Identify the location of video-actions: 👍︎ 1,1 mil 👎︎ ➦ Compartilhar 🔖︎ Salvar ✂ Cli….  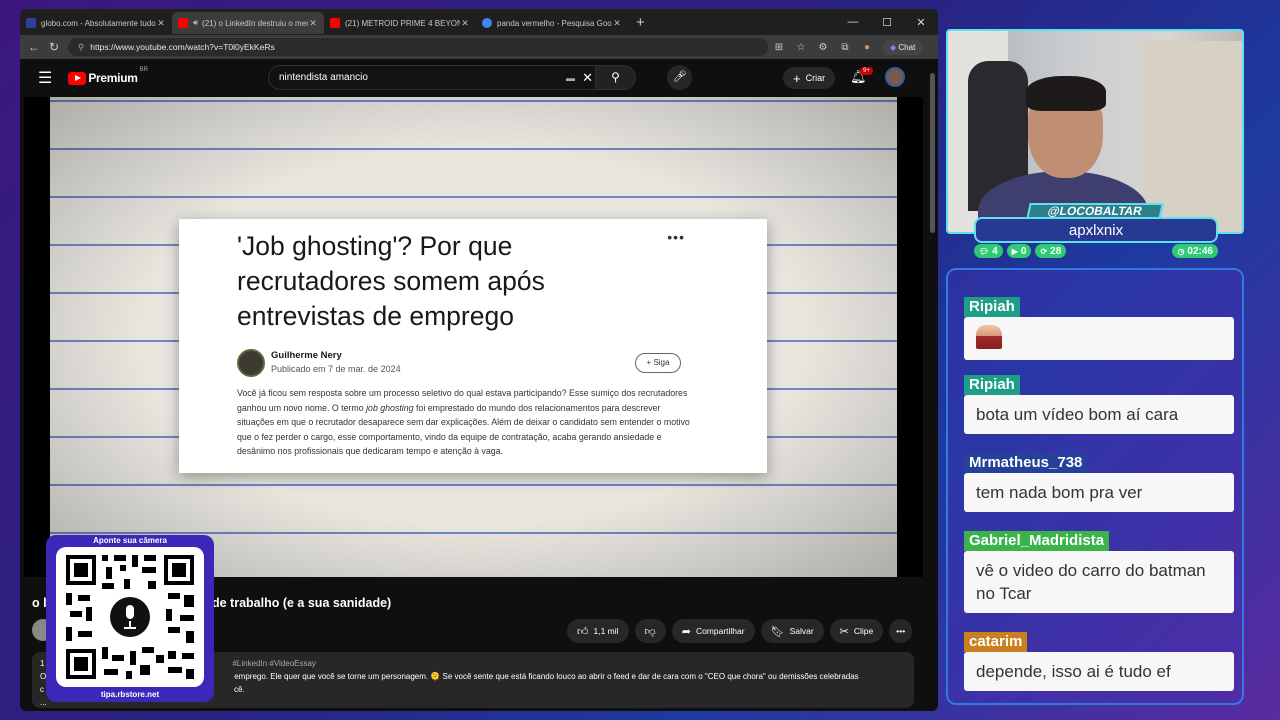
(740, 631).